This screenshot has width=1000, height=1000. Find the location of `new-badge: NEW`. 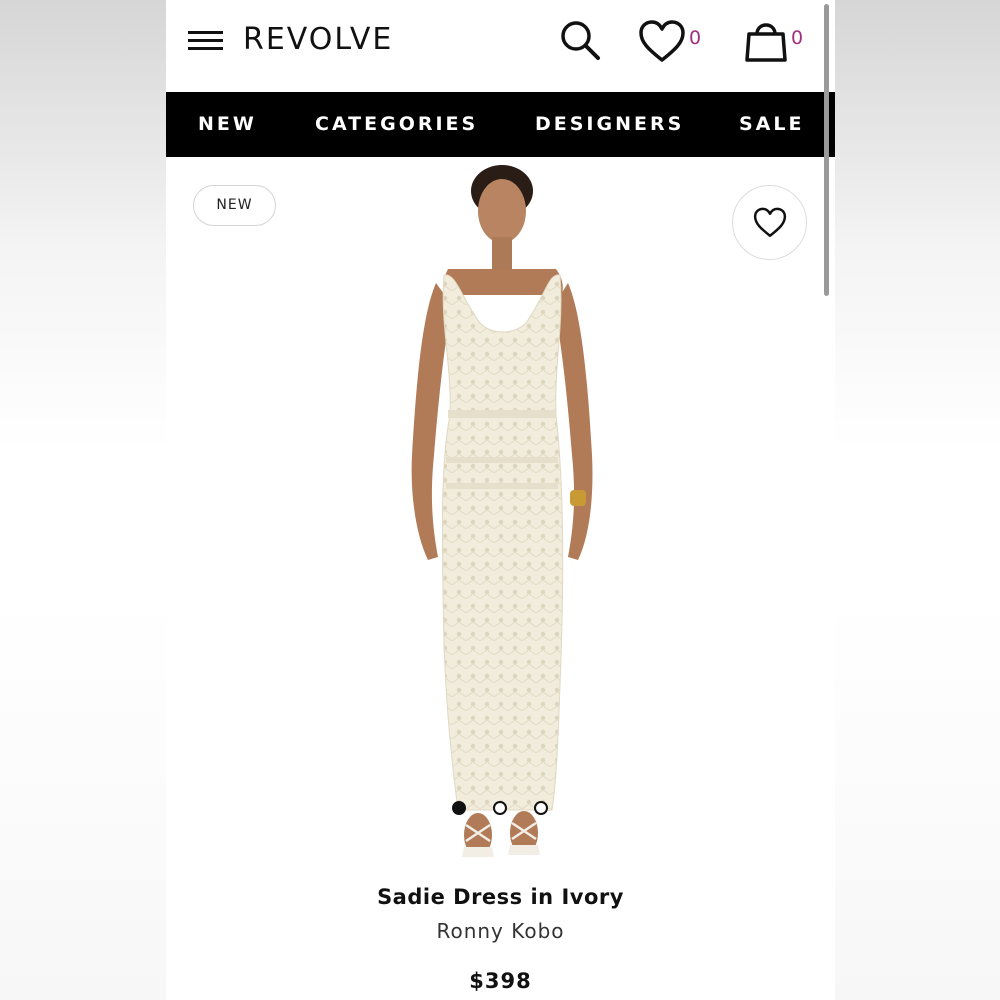

new-badge: NEW is located at coordinates (234, 205).